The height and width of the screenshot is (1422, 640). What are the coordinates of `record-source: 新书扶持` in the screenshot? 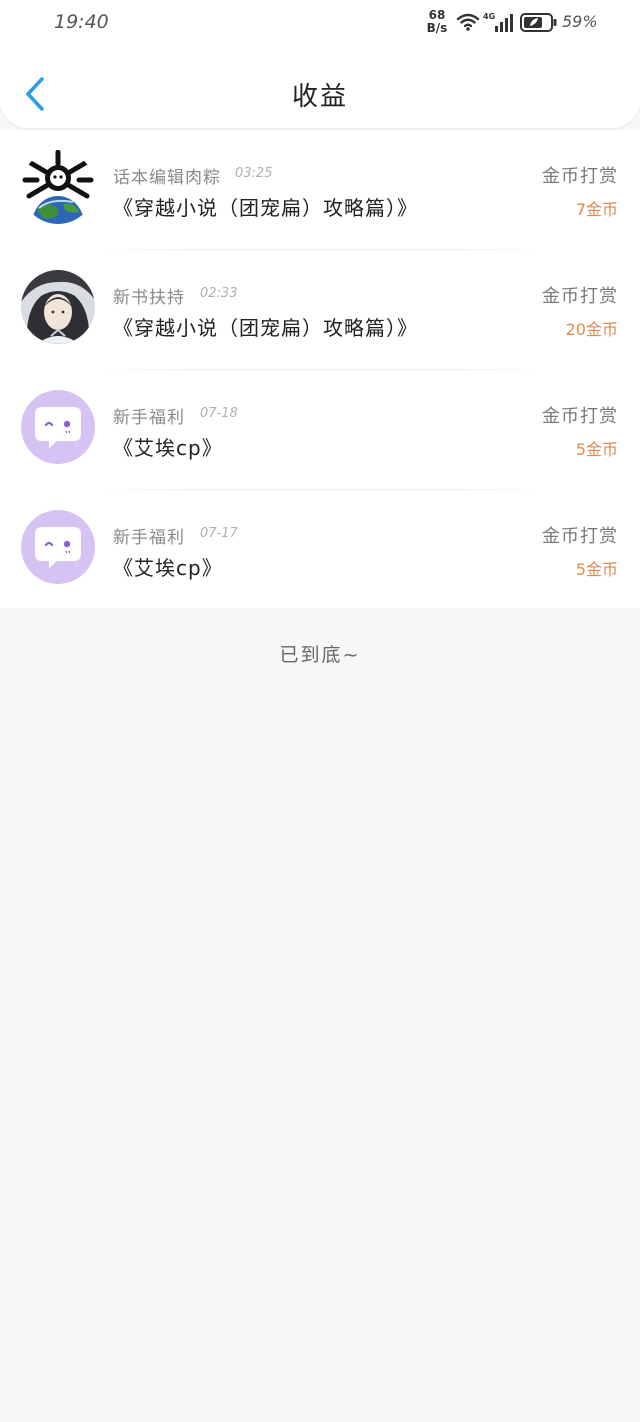 It's located at (149, 298).